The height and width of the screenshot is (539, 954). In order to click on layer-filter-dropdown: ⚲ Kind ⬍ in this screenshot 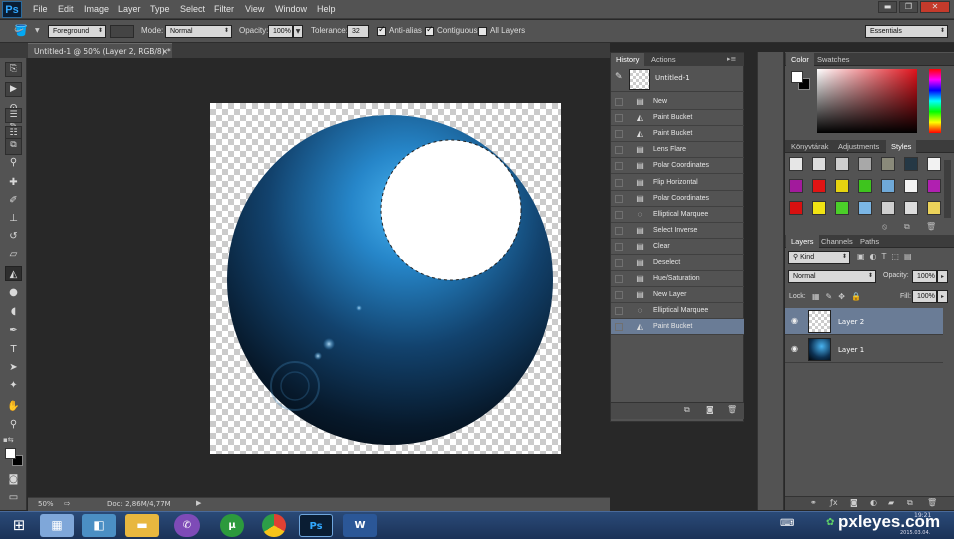, I will do `click(819, 257)`.